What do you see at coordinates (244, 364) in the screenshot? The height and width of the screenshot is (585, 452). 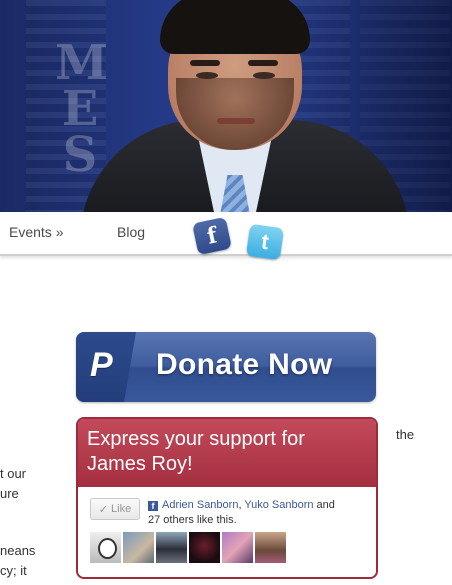 I see `donate-label: Donate Now` at bounding box center [244, 364].